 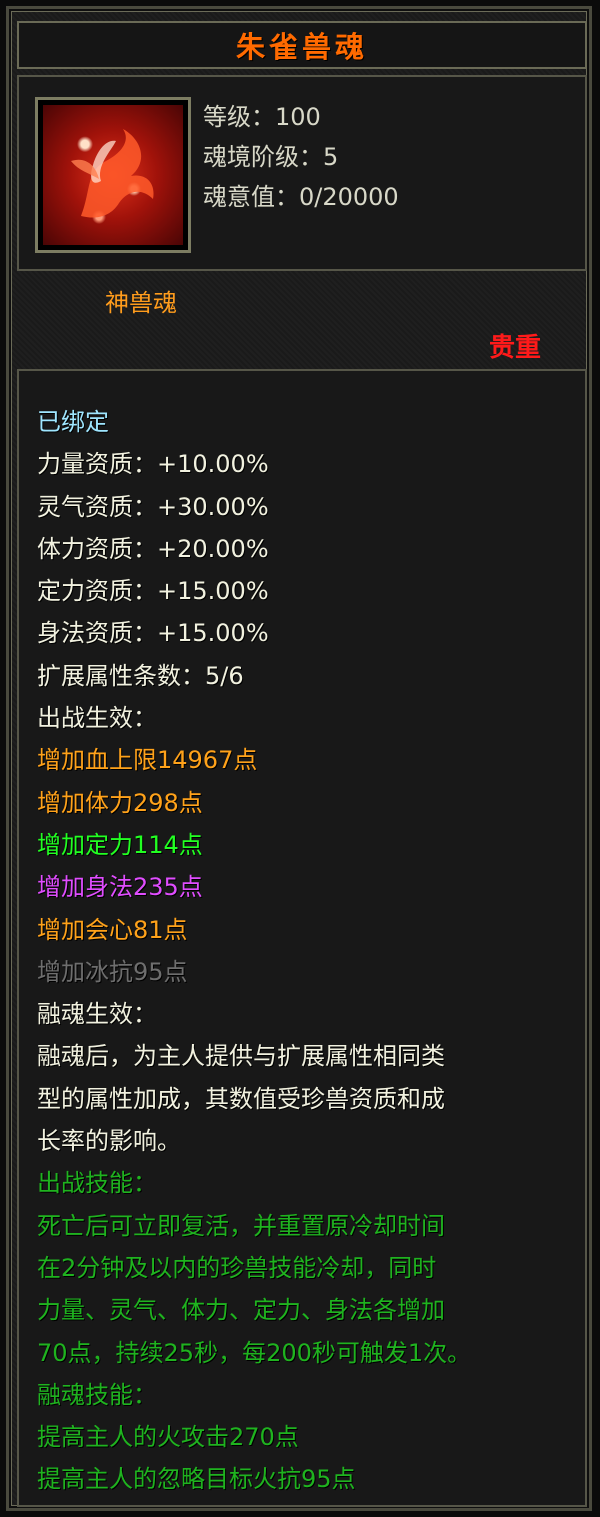 I want to click on attribute-line: 体力资质：+20.00%, so click(x=153, y=548).